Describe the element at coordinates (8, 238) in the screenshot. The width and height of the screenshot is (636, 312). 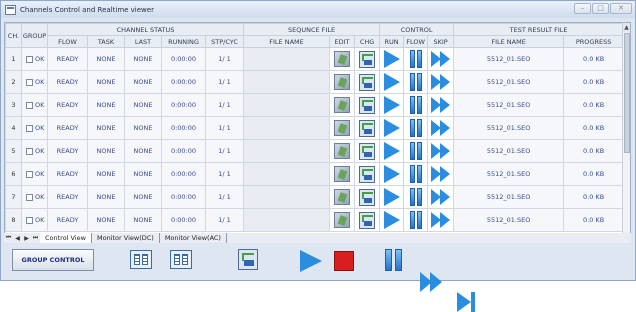
I see `first-sheet-icon: ⏮` at that location.